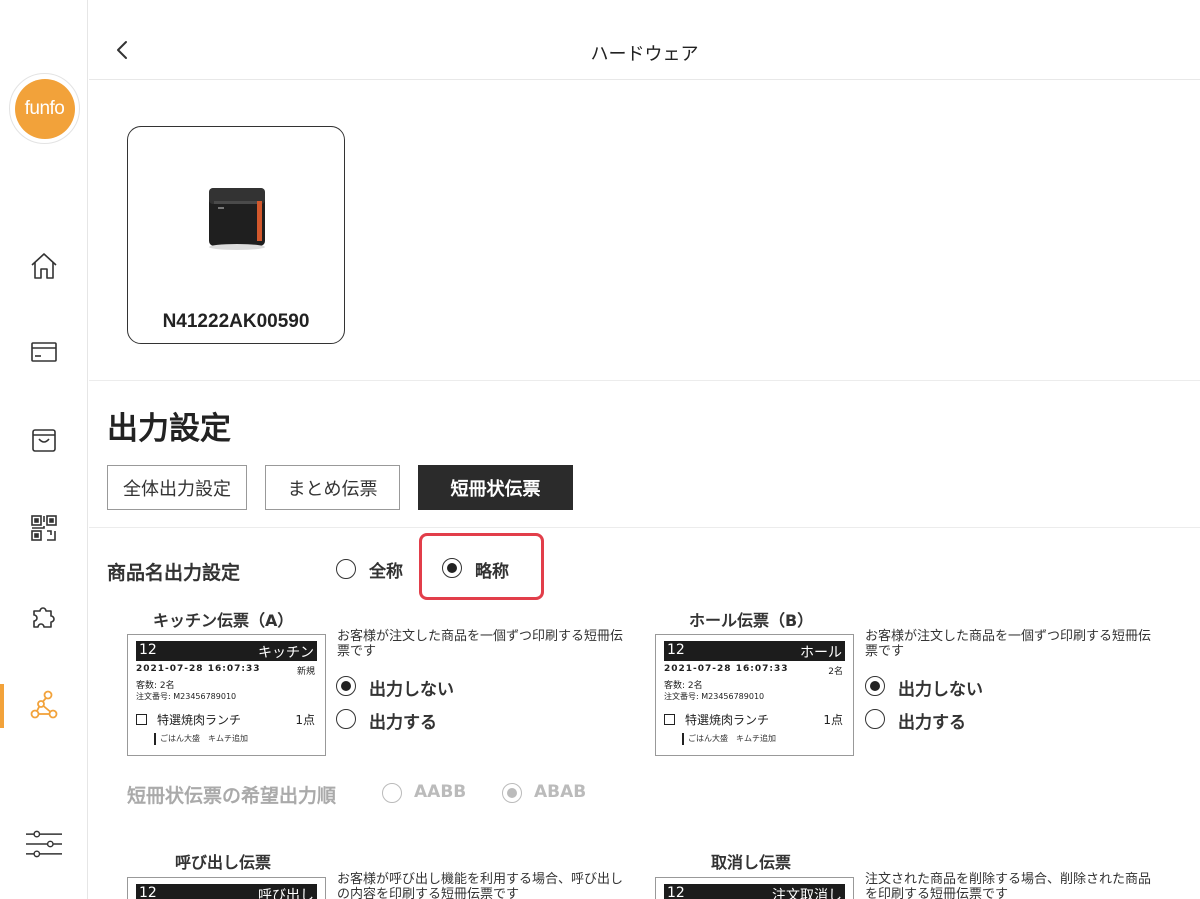  What do you see at coordinates (411, 690) in the screenshot?
I see `radio-kitchen-no-output-label: 出力しない` at bounding box center [411, 690].